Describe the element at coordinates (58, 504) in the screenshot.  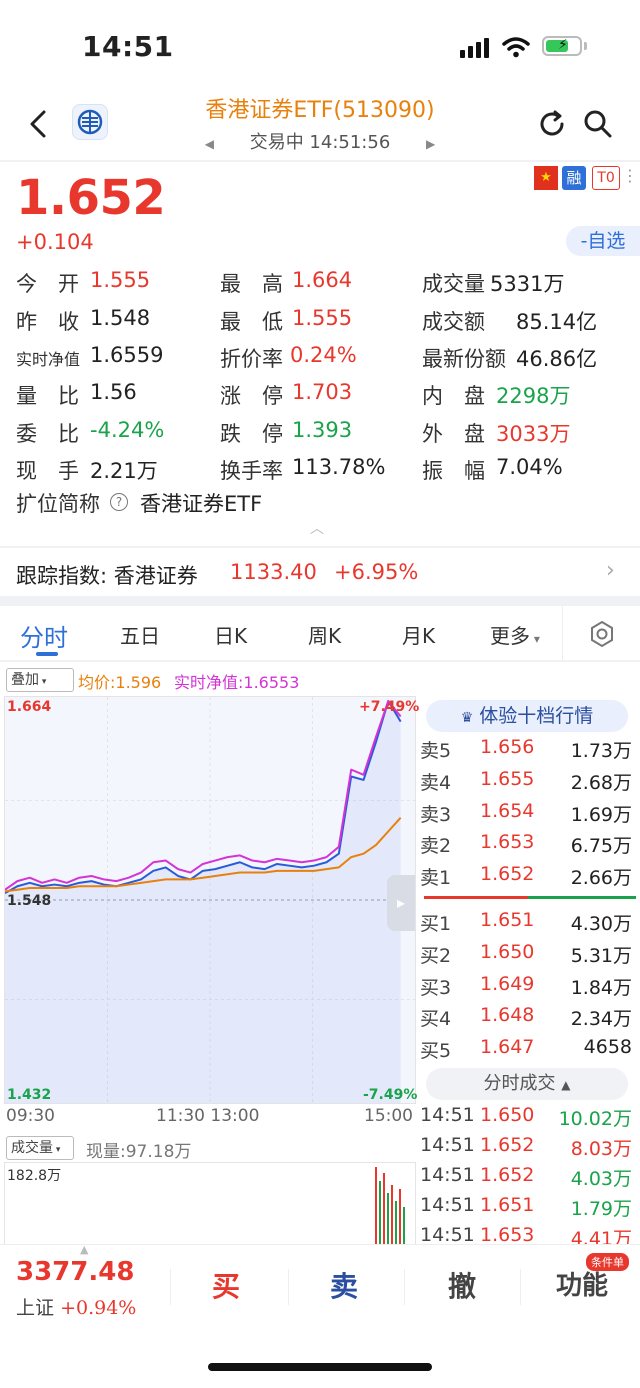
I see `short-name-label: 扩位简称` at that location.